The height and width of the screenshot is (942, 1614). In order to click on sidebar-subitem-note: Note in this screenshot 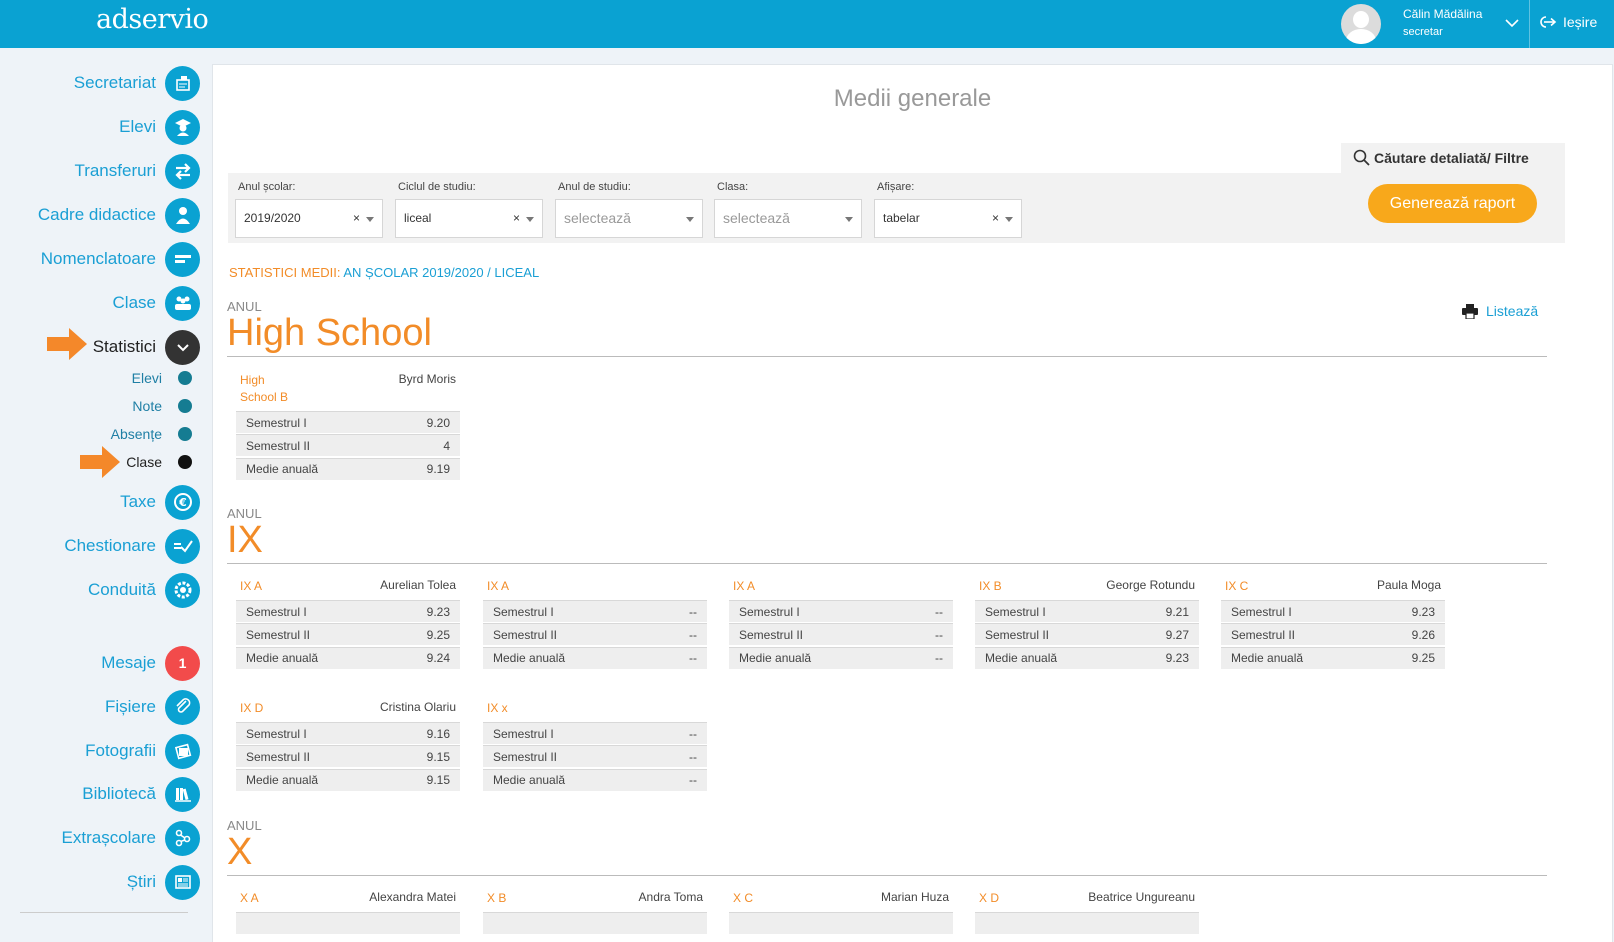, I will do `click(162, 406)`.